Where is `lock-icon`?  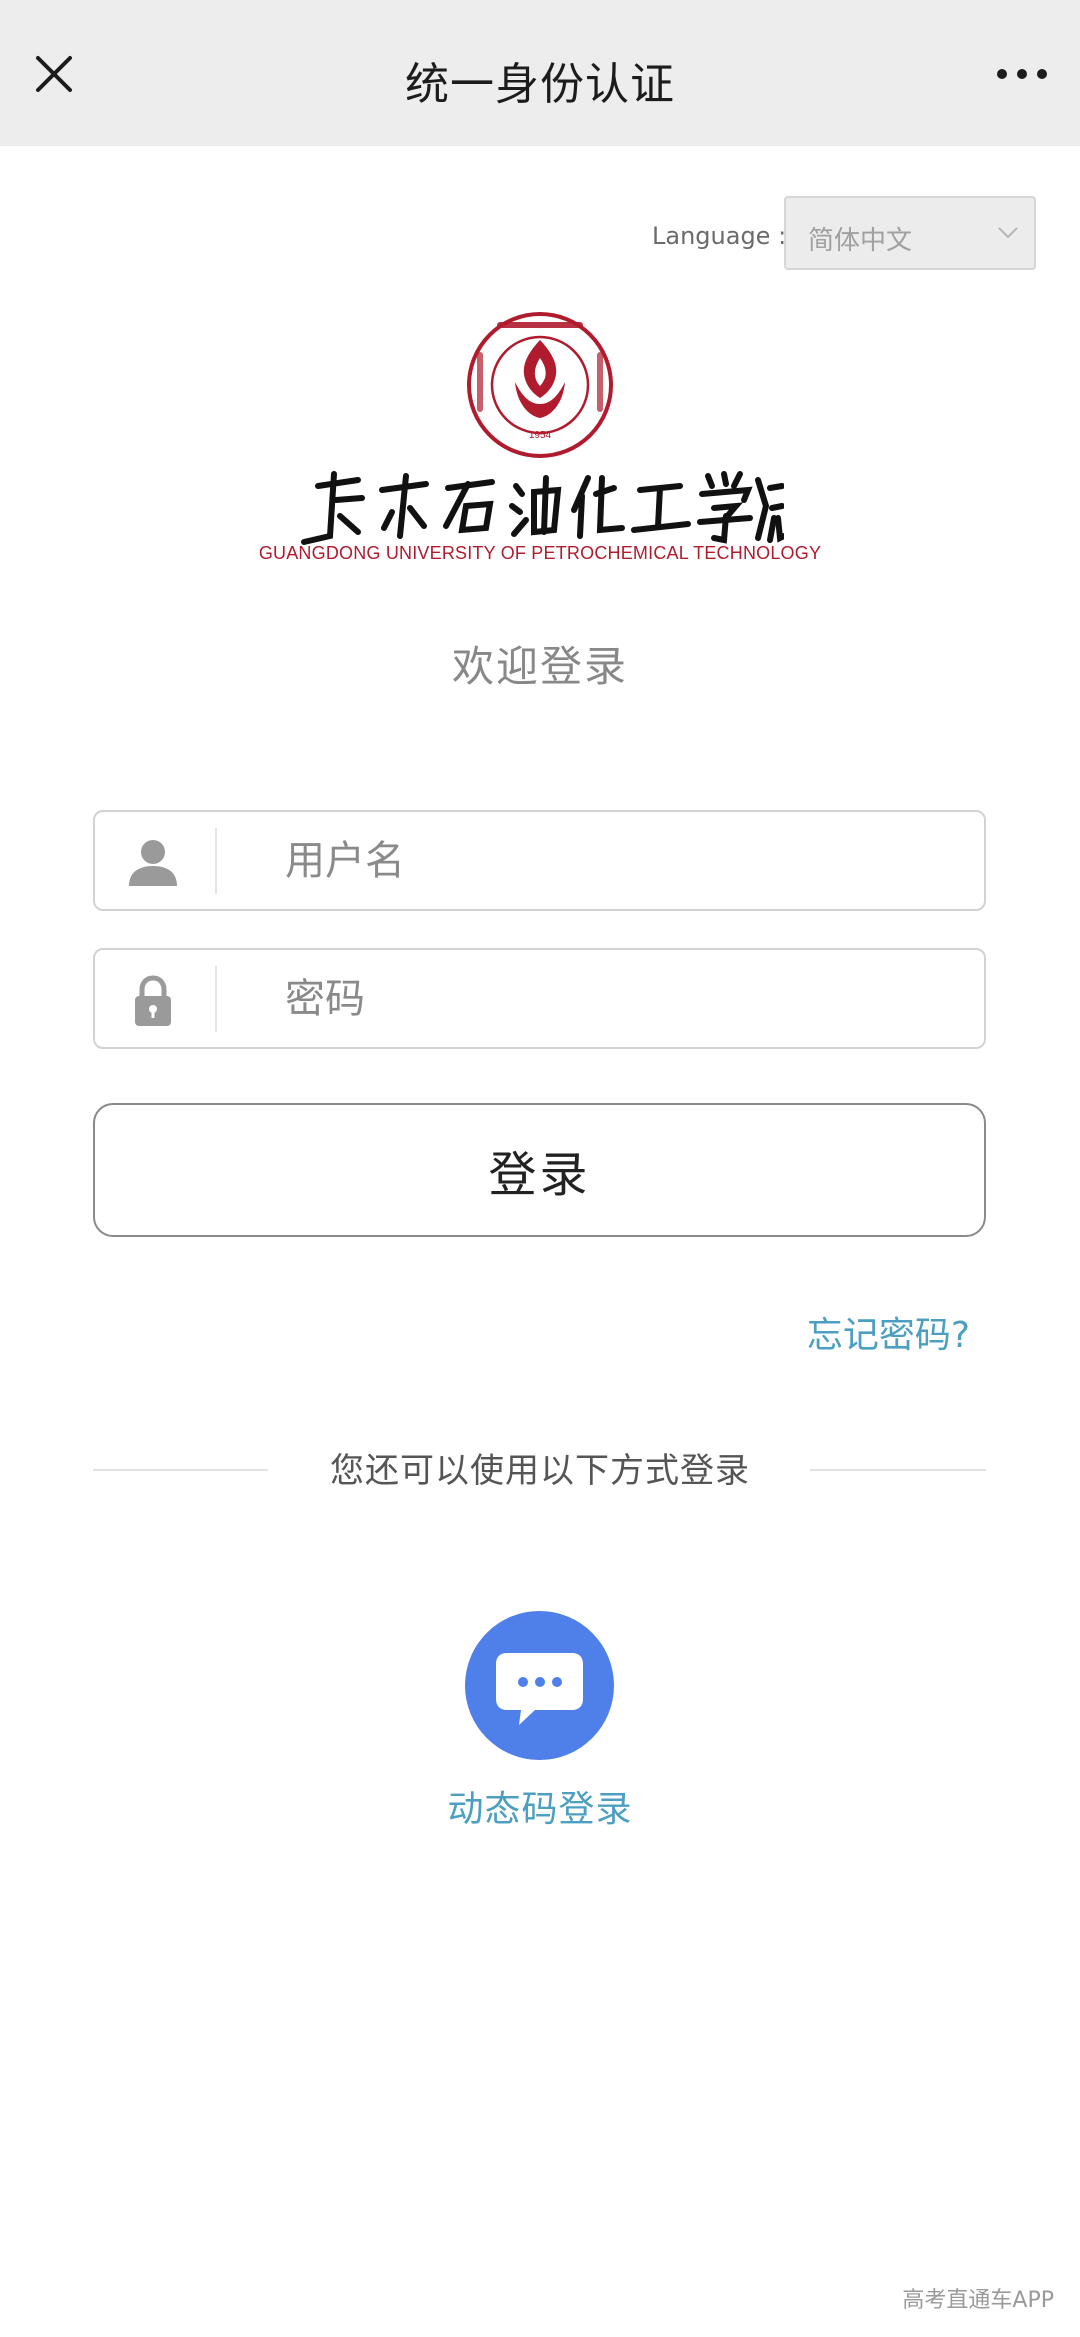 lock-icon is located at coordinates (153, 1000).